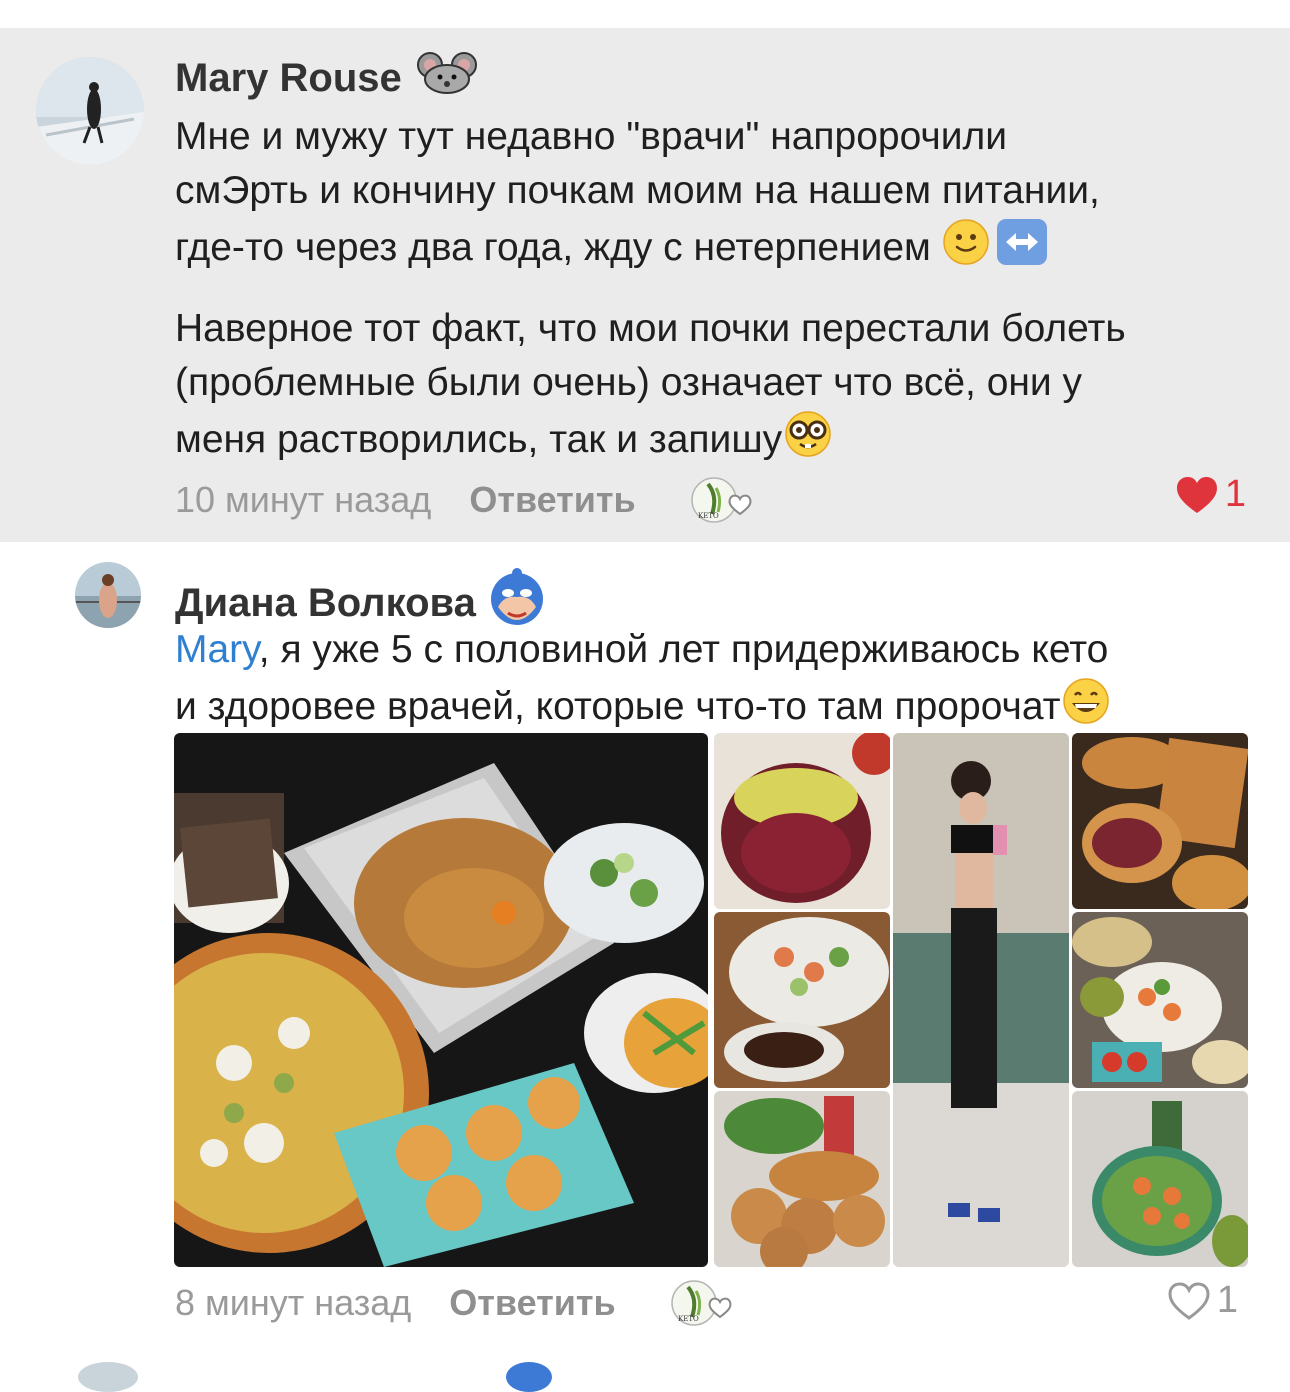 The height and width of the screenshot is (1392, 1290). Describe the element at coordinates (466, 500) in the screenshot. I see `comment-meta: 10 минут назад Ответить KETO` at that location.